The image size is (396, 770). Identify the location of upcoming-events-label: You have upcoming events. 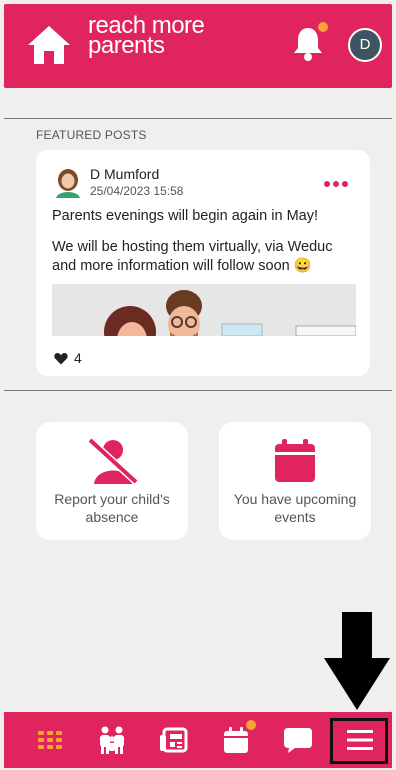
(295, 508).